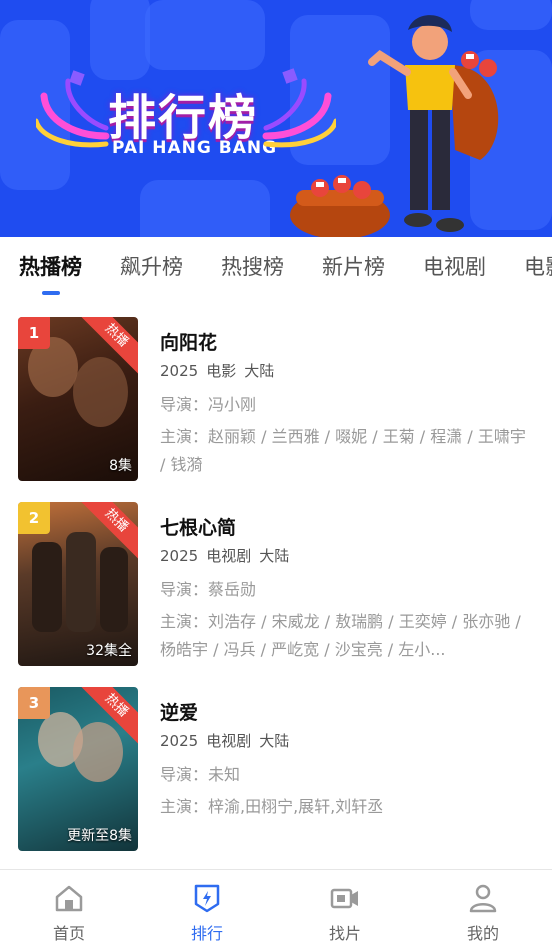  I want to click on nav-label: 找片, so click(344, 933).